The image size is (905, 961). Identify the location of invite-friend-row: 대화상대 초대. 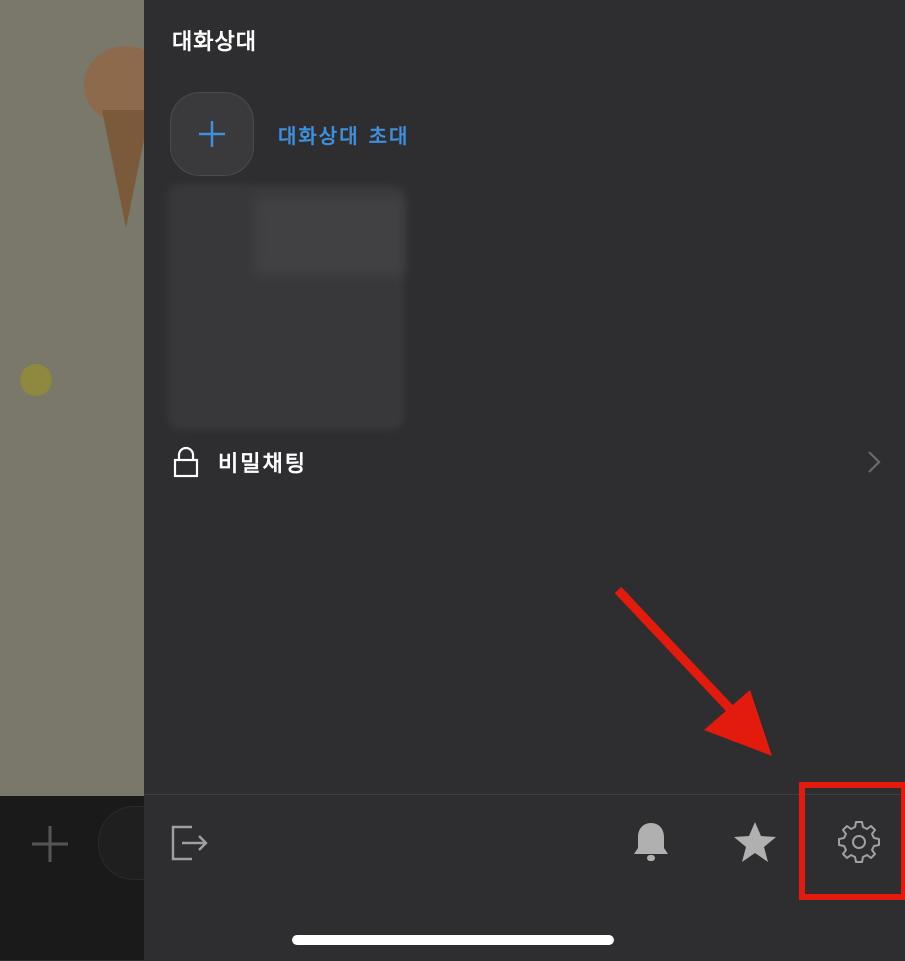
(330, 134).